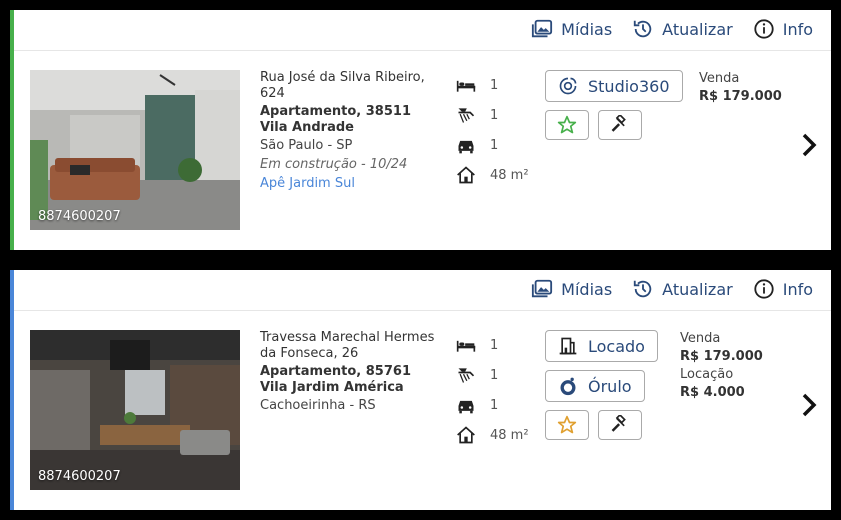 The width and height of the screenshot is (841, 520). I want to click on studio360-icon, so click(568, 86).